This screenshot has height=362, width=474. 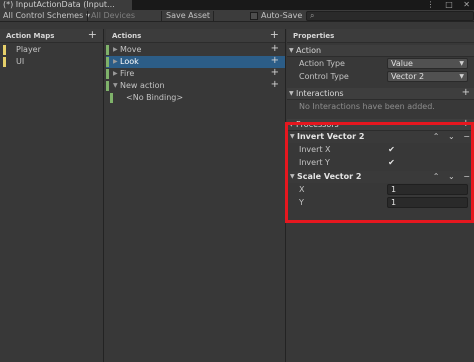 What do you see at coordinates (195, 61) in the screenshot?
I see `action-item-look: ▶ Look +` at bounding box center [195, 61].